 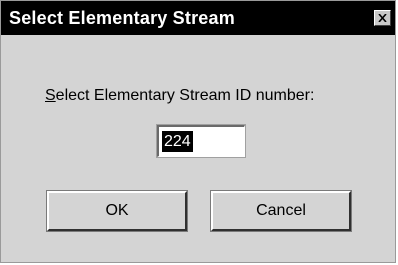 I want to click on ok-button-label: OK, so click(x=117, y=210).